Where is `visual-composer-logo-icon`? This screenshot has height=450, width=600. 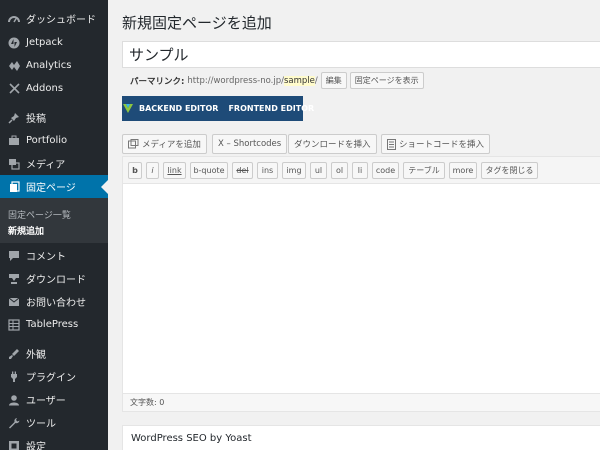 visual-composer-logo-icon is located at coordinates (128, 108).